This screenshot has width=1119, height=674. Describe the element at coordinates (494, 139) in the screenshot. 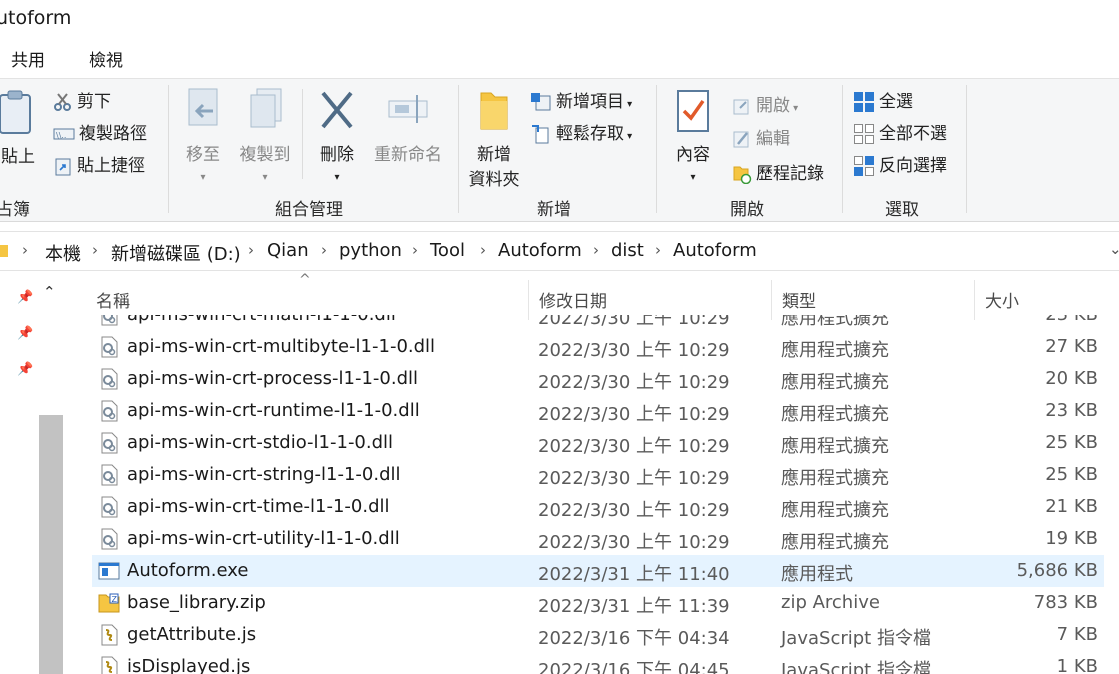

I see `new-folder-button: 新增 資料夾` at that location.